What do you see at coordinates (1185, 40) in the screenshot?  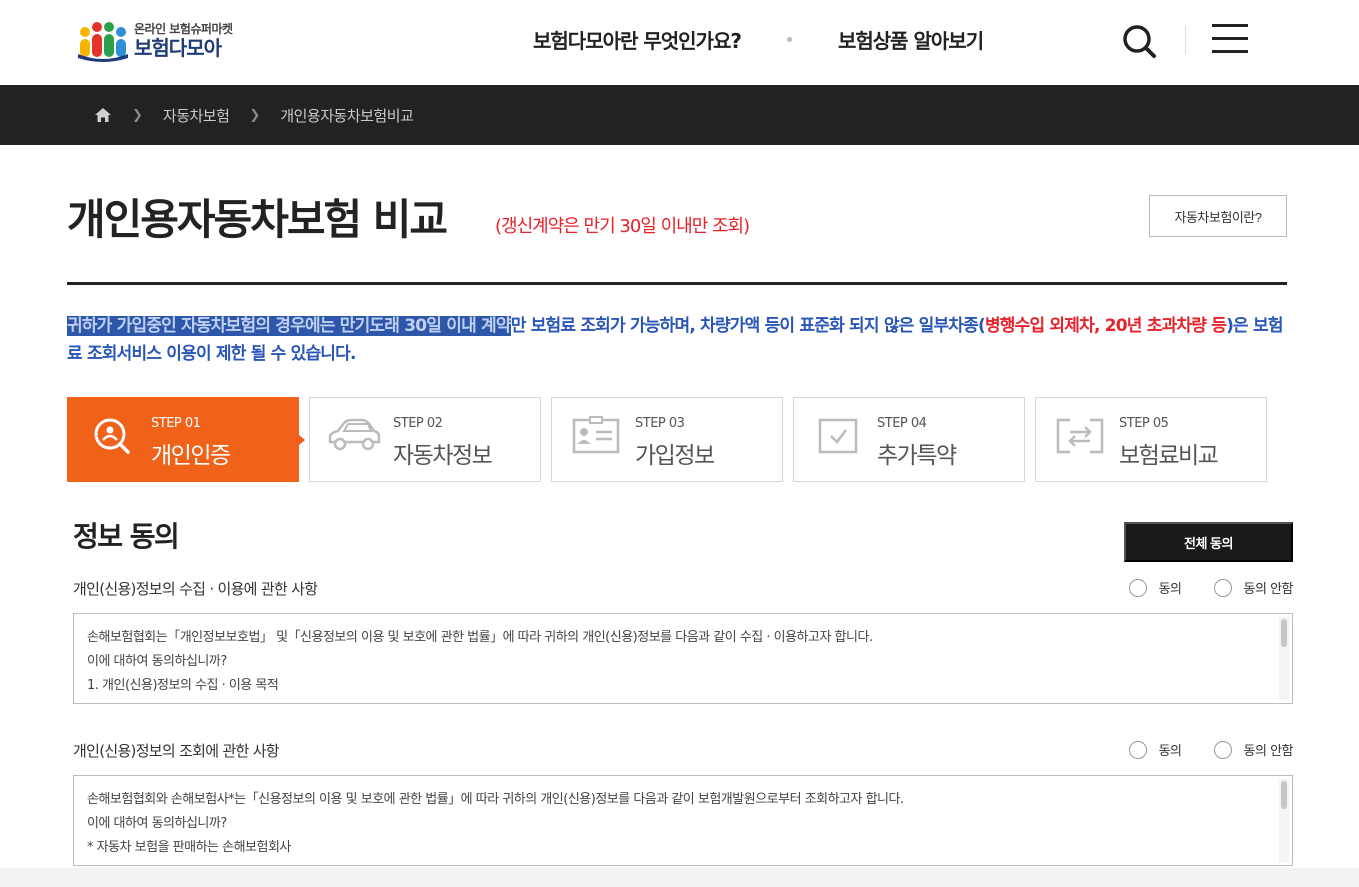 I see `header-divider` at bounding box center [1185, 40].